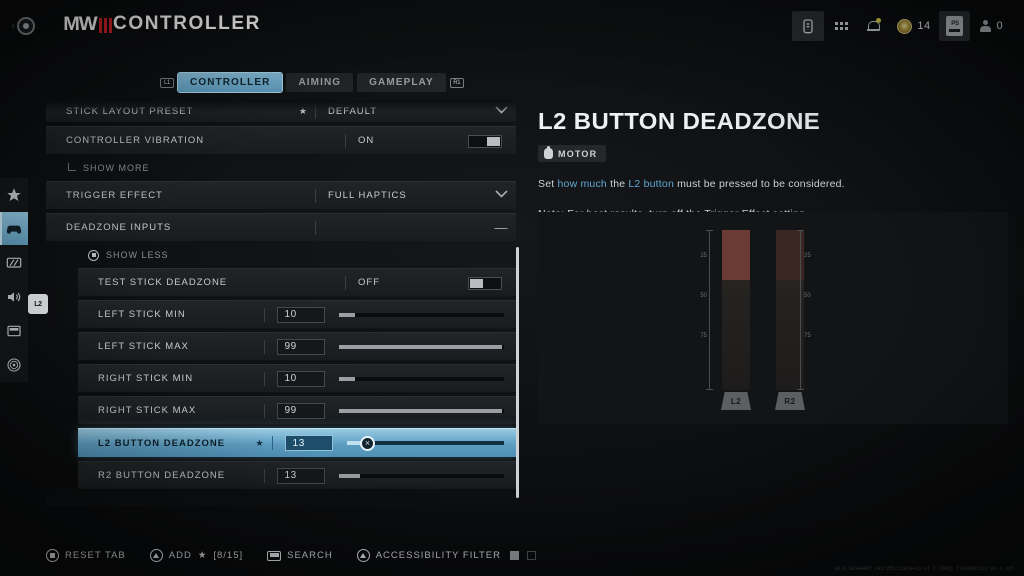 This screenshot has width=1024, height=576. Describe the element at coordinates (808, 26) in the screenshot. I see `battery-icon` at that location.